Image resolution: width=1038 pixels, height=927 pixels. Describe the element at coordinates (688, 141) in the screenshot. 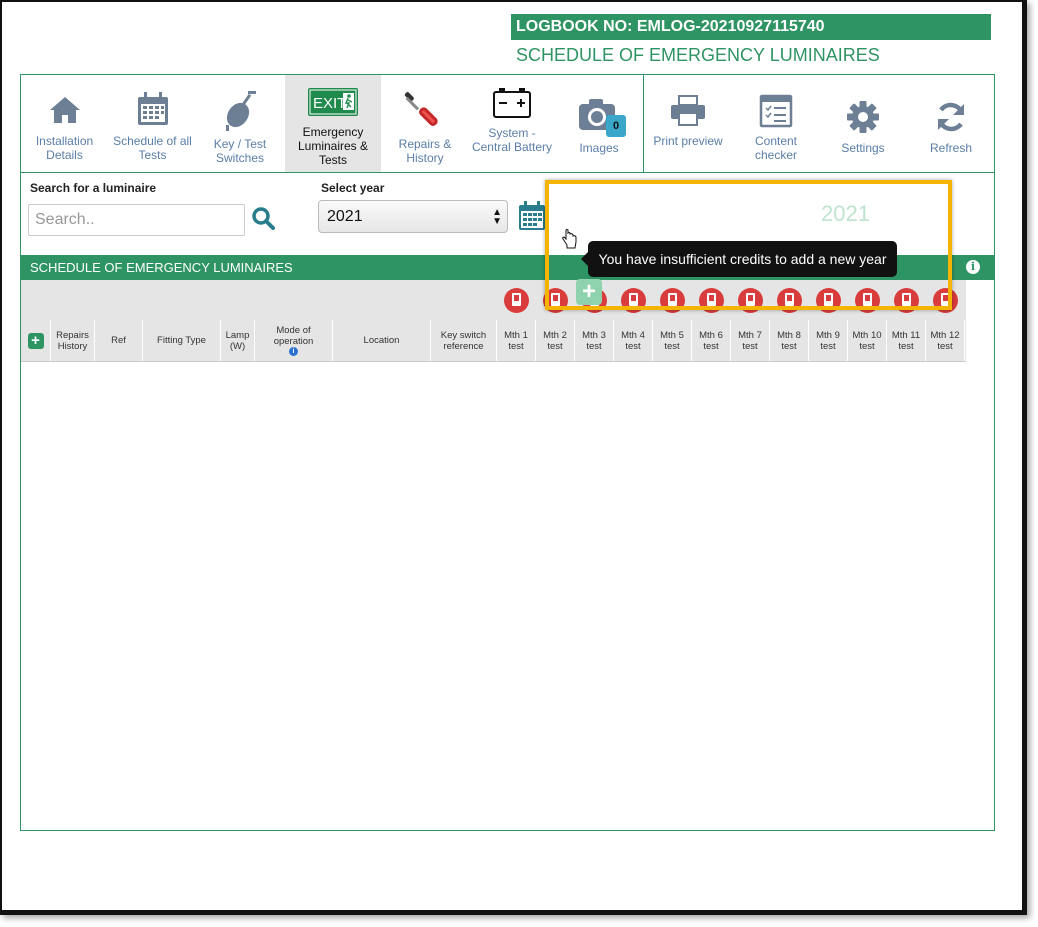

I see `tool-label: Print preview` at that location.